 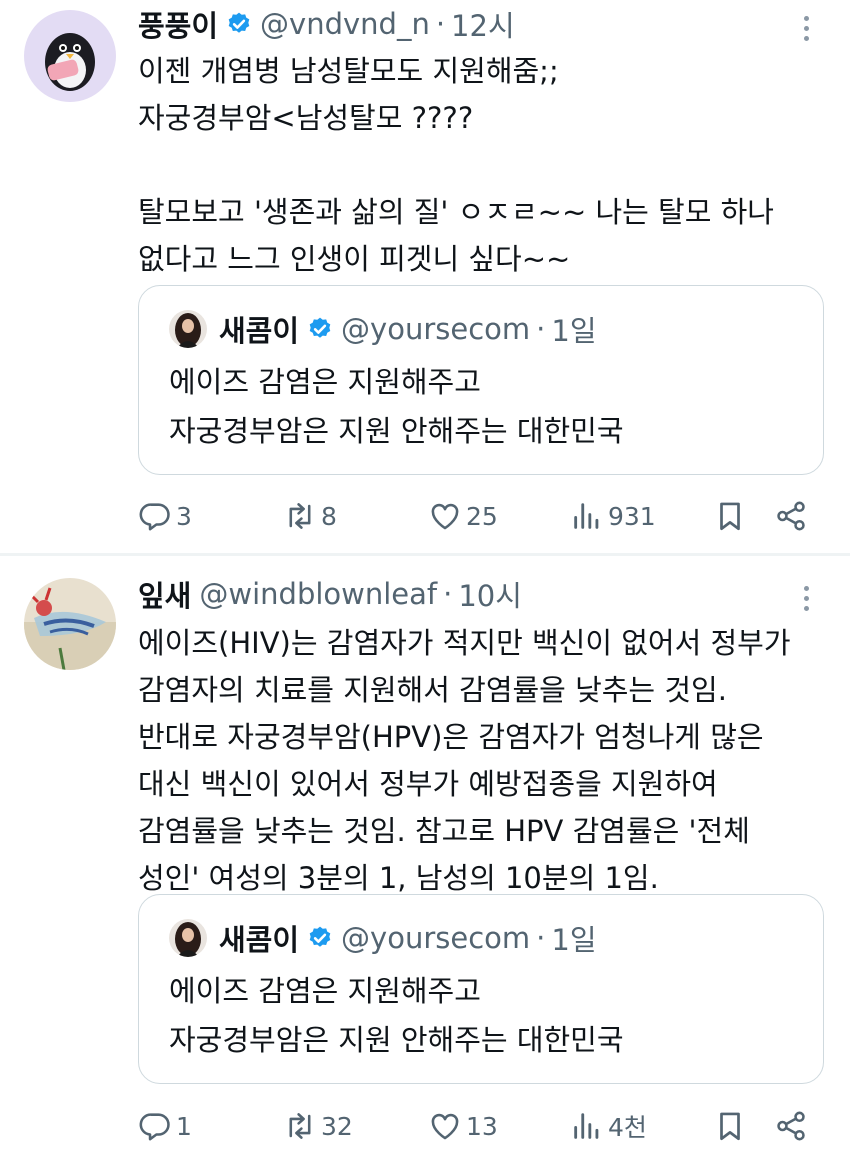 I want to click on reply-button: 1, so click(x=165, y=1126).